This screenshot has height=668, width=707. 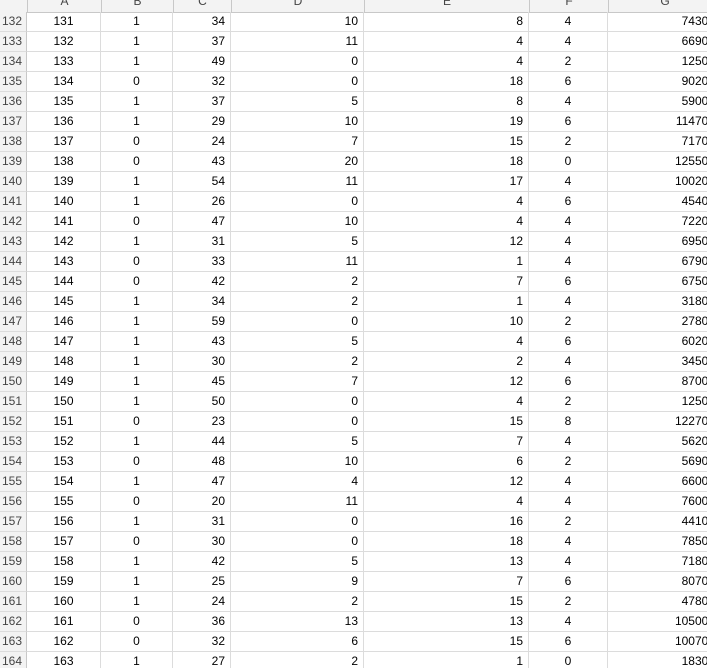 I want to click on row-header: 153, so click(x=13, y=442).